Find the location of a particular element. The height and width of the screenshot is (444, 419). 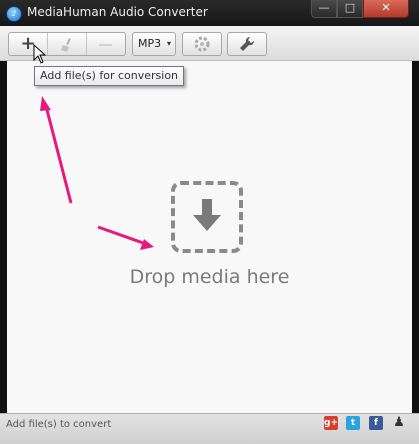

remove-file-button: — is located at coordinates (105, 44).